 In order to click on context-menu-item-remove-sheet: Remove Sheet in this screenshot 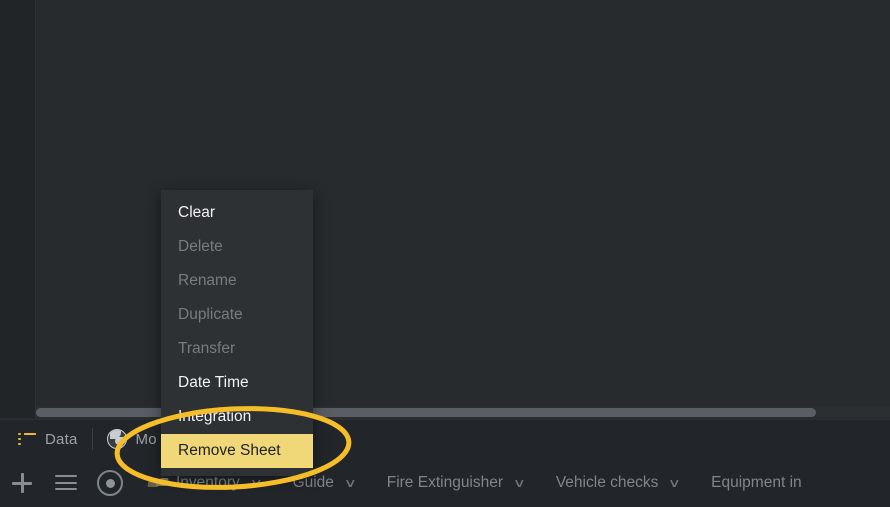, I will do `click(237, 451)`.